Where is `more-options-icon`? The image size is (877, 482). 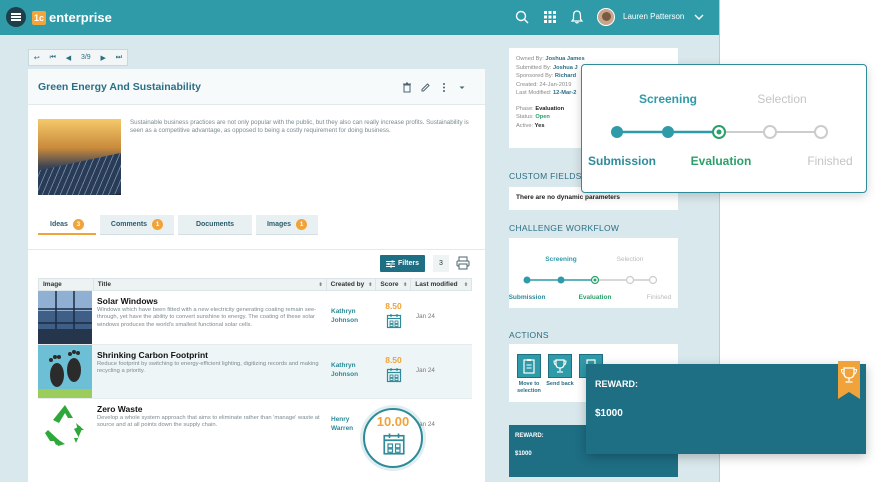 more-options-icon is located at coordinates (444, 87).